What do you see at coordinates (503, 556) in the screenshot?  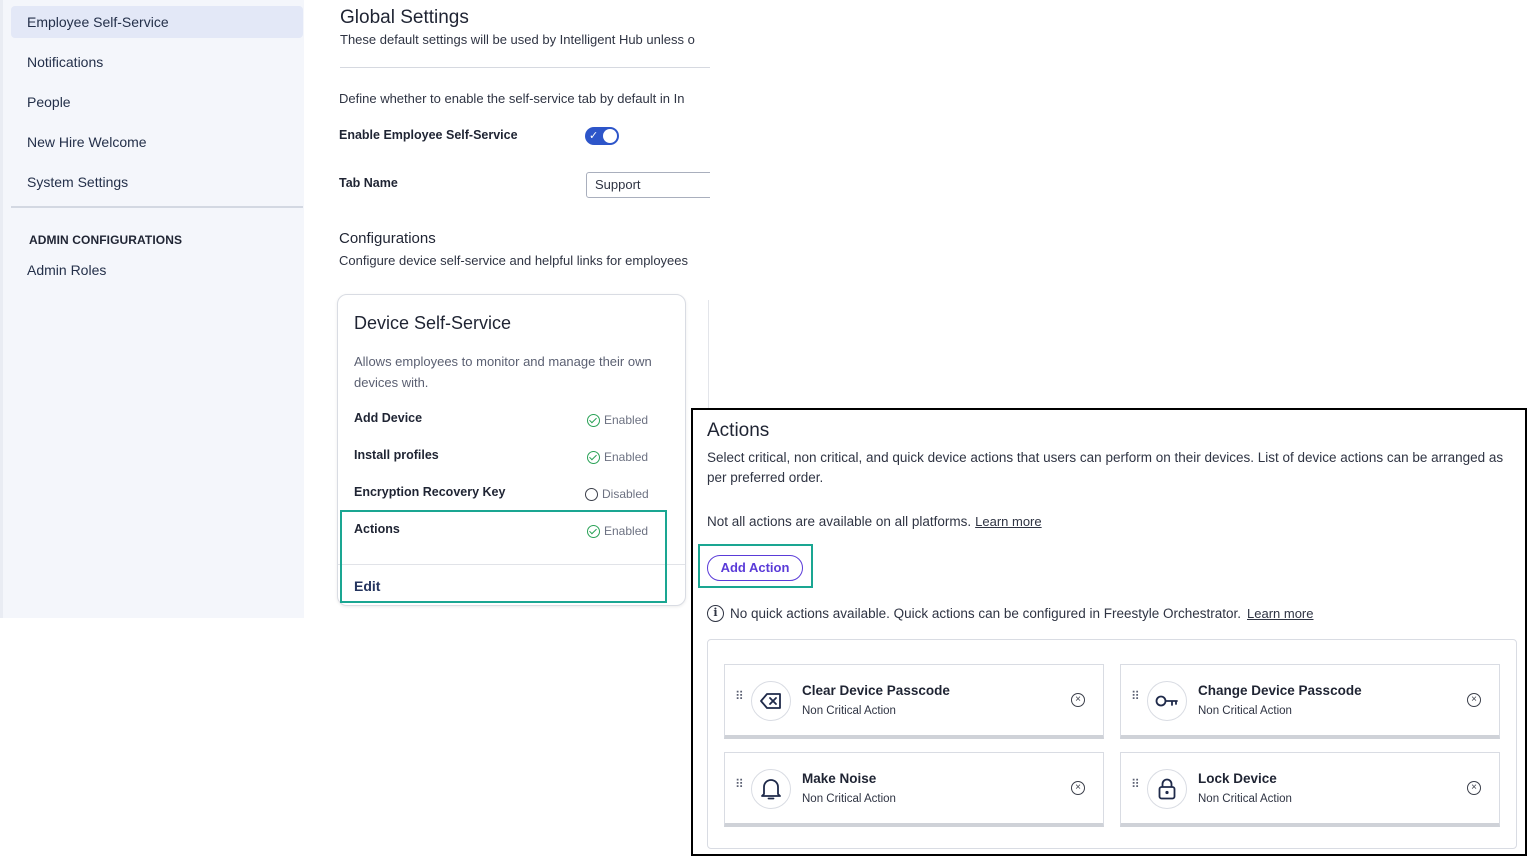 I see `actions-highlight-box` at bounding box center [503, 556].